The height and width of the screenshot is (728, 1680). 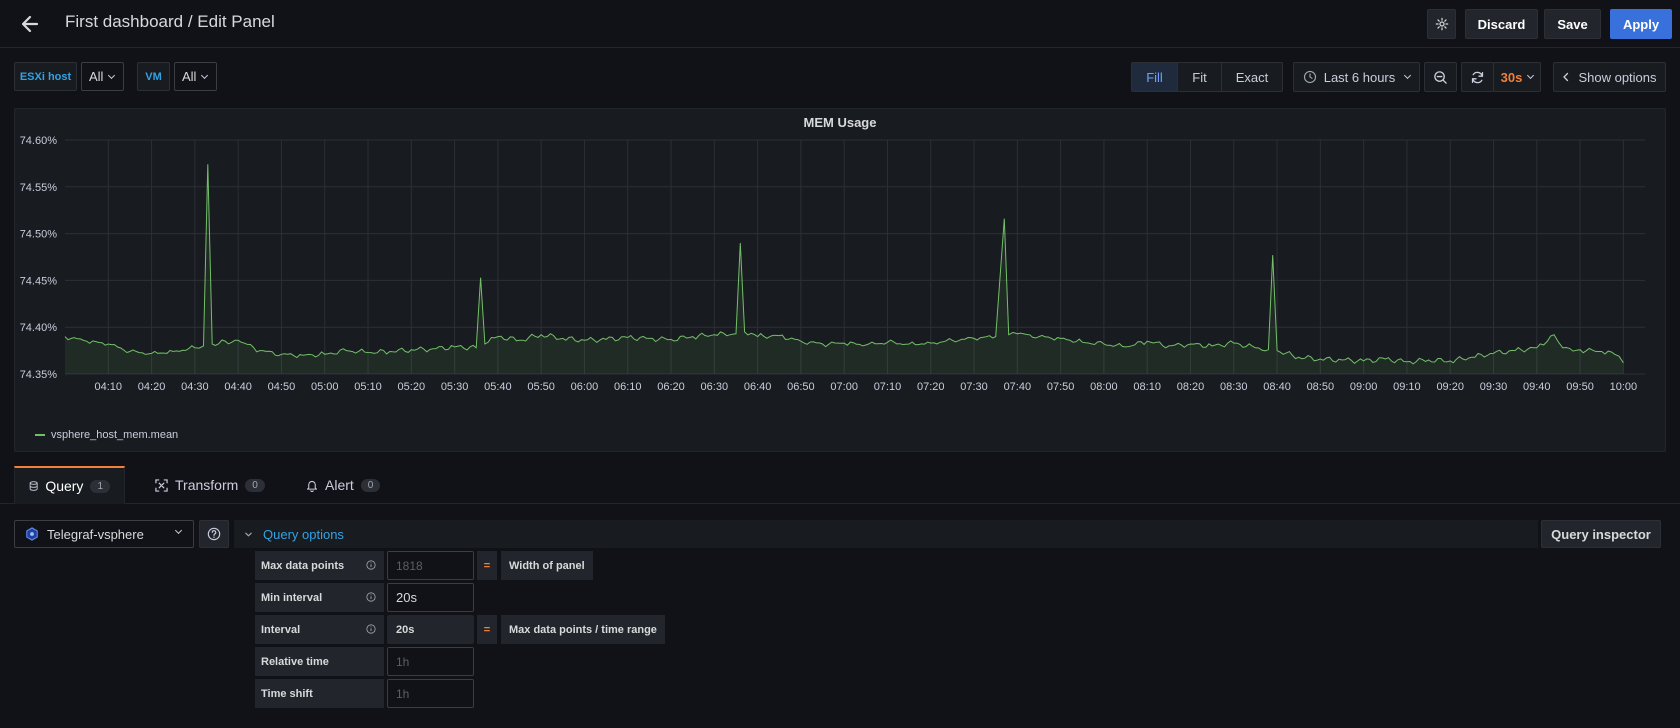 What do you see at coordinates (45, 76) in the screenshot?
I see `variable-label-esxi-host: ESXi host` at bounding box center [45, 76].